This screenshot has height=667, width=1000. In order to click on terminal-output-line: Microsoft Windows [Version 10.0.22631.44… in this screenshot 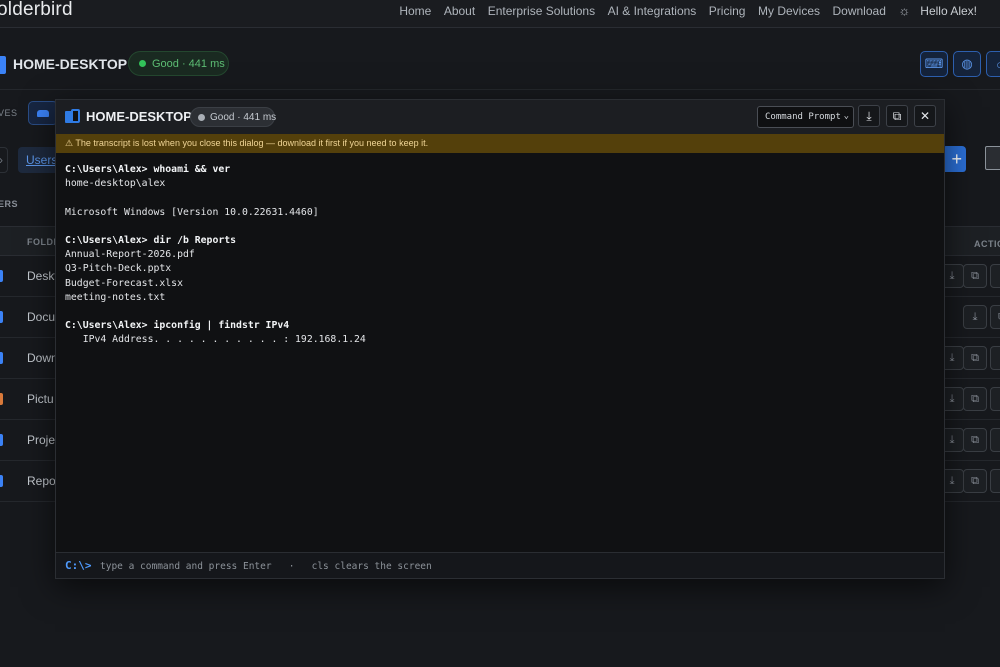, I will do `click(192, 212)`.